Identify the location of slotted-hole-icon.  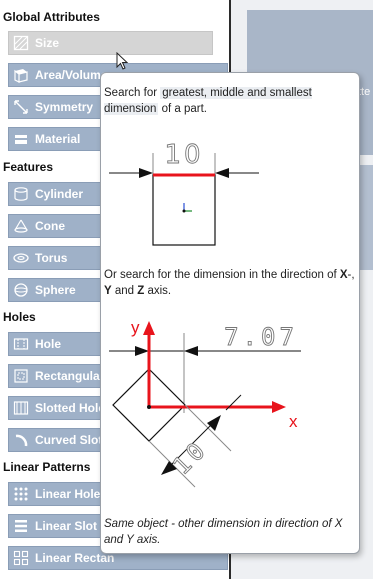
(21, 408).